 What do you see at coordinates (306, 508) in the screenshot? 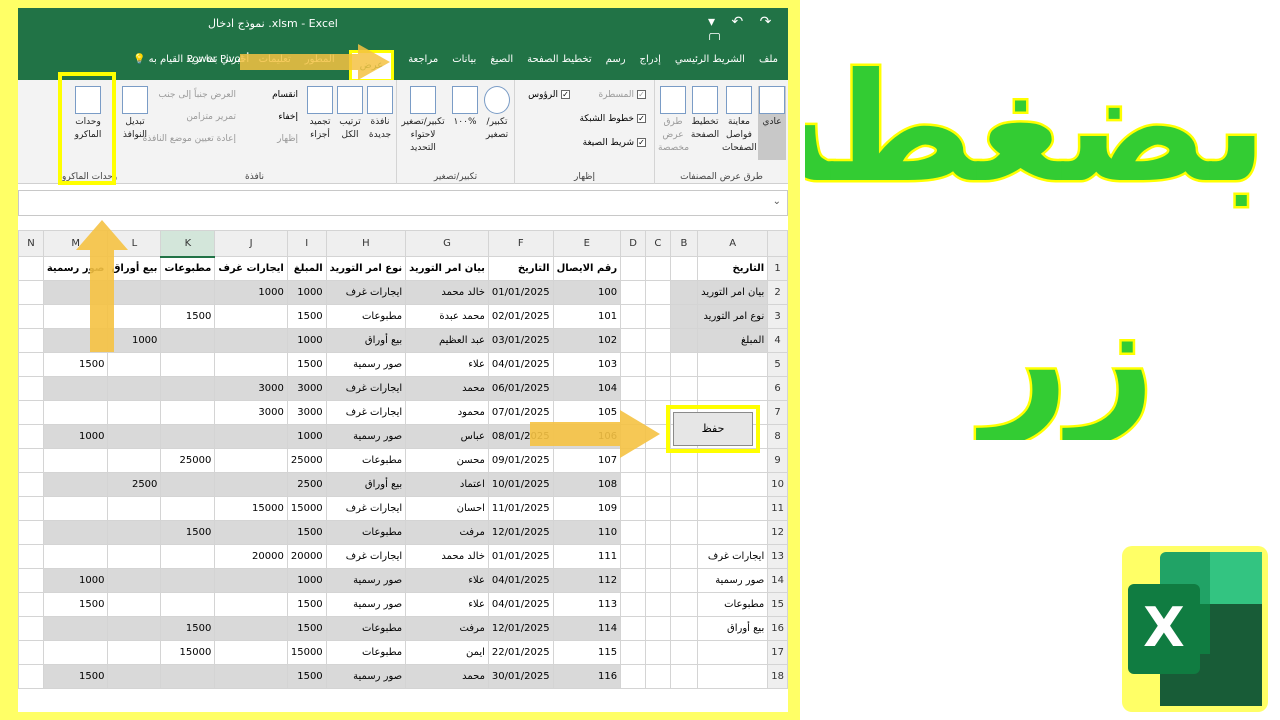
I see `data-cell-i: 15000` at bounding box center [306, 508].